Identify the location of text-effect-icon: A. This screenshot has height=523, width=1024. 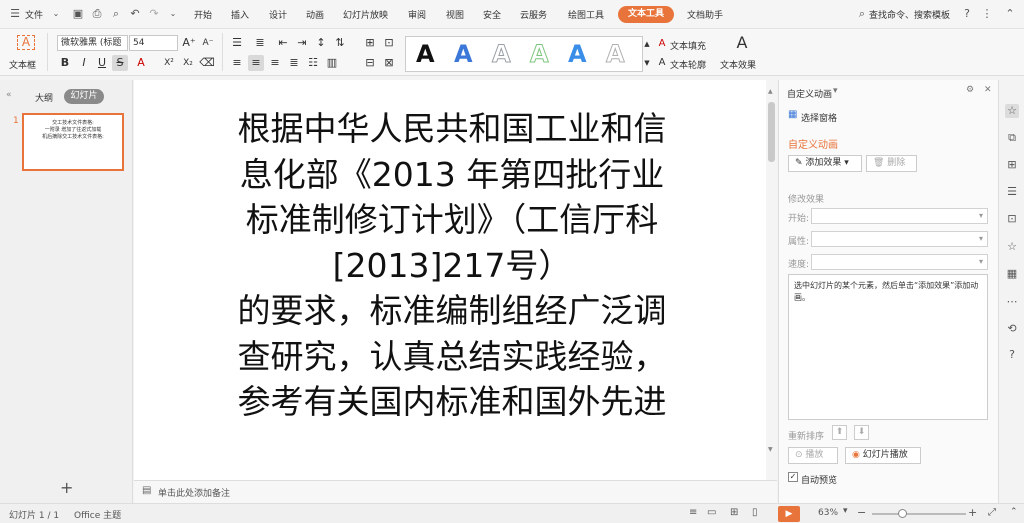
(742, 43).